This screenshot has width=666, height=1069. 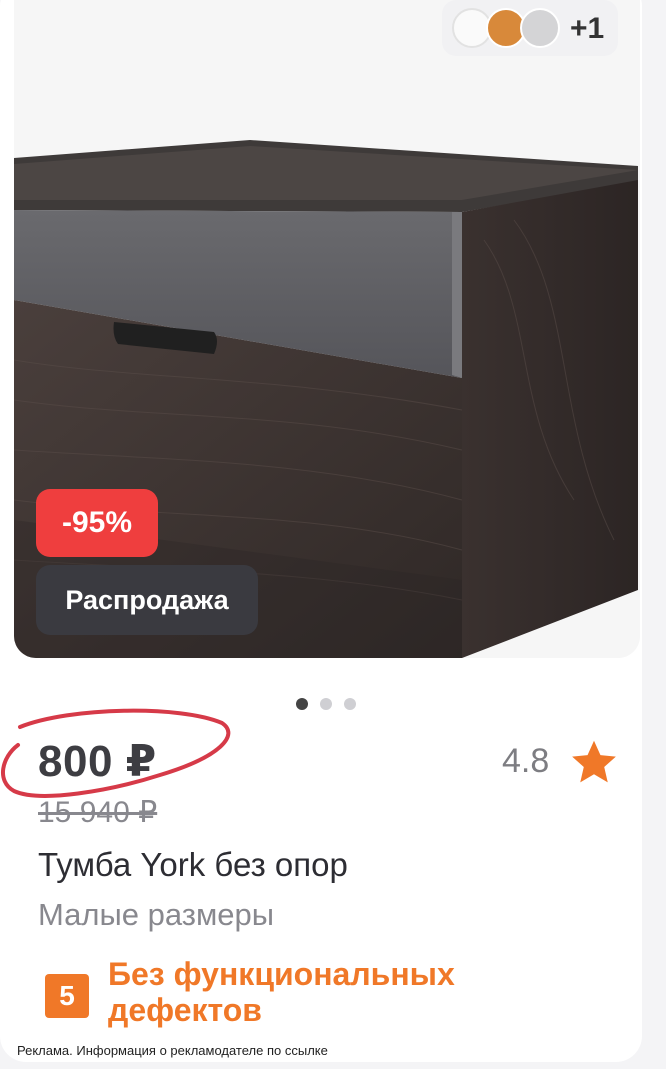 I want to click on current-price: 800 ₽, so click(x=97, y=761).